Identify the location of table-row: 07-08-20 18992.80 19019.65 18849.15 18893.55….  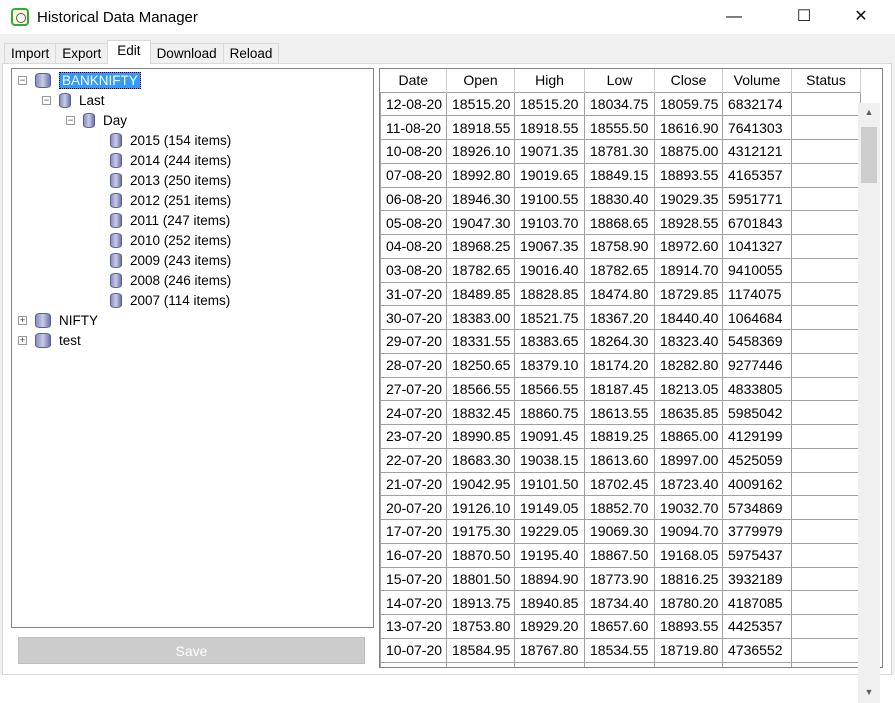
(620, 175).